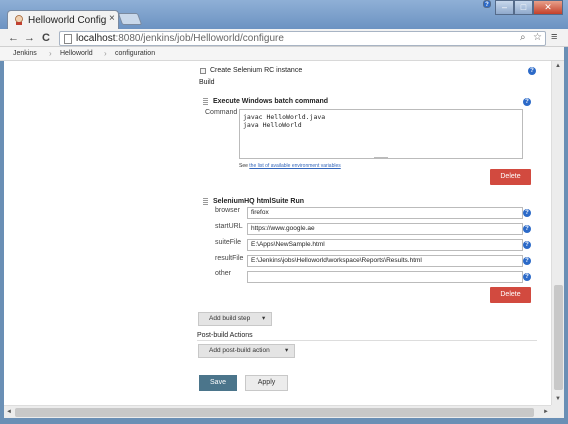 This screenshot has width=568, height=424. What do you see at coordinates (266, 383) in the screenshot?
I see `apply-button: Apply` at bounding box center [266, 383].